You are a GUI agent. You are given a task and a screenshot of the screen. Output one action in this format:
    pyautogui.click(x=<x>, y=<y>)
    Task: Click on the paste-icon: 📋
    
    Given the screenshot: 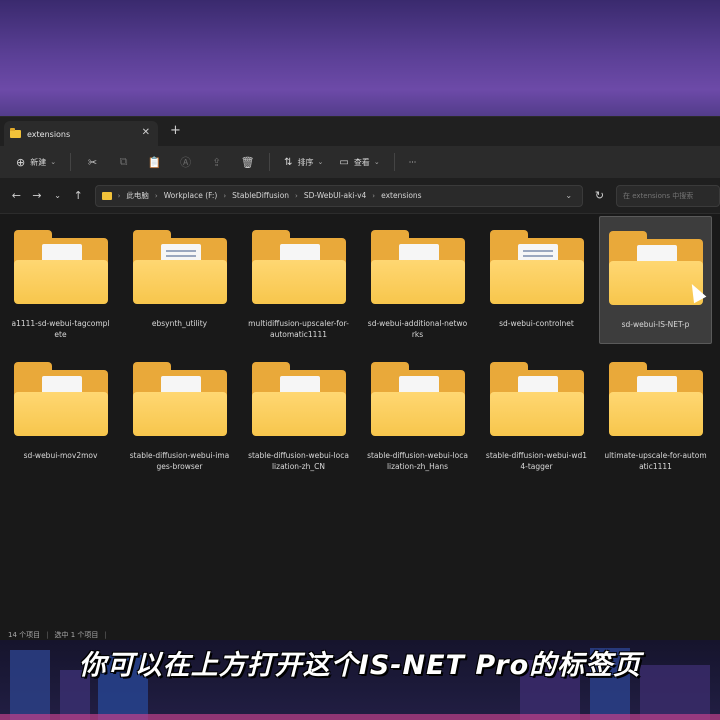 What is the action you would take?
    pyautogui.click(x=154, y=162)
    